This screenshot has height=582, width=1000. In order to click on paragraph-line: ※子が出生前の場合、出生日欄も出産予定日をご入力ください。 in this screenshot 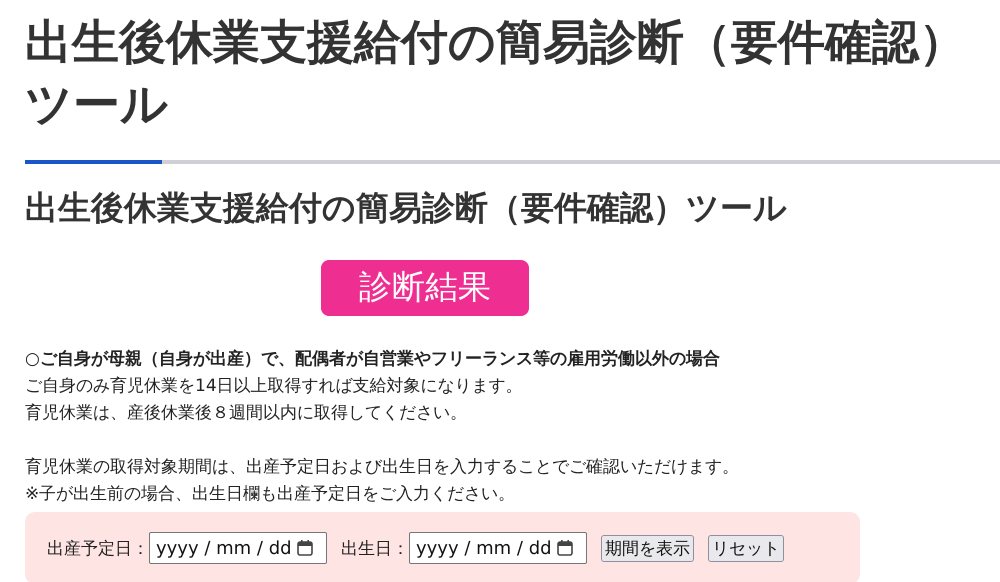, I will do `click(270, 494)`.